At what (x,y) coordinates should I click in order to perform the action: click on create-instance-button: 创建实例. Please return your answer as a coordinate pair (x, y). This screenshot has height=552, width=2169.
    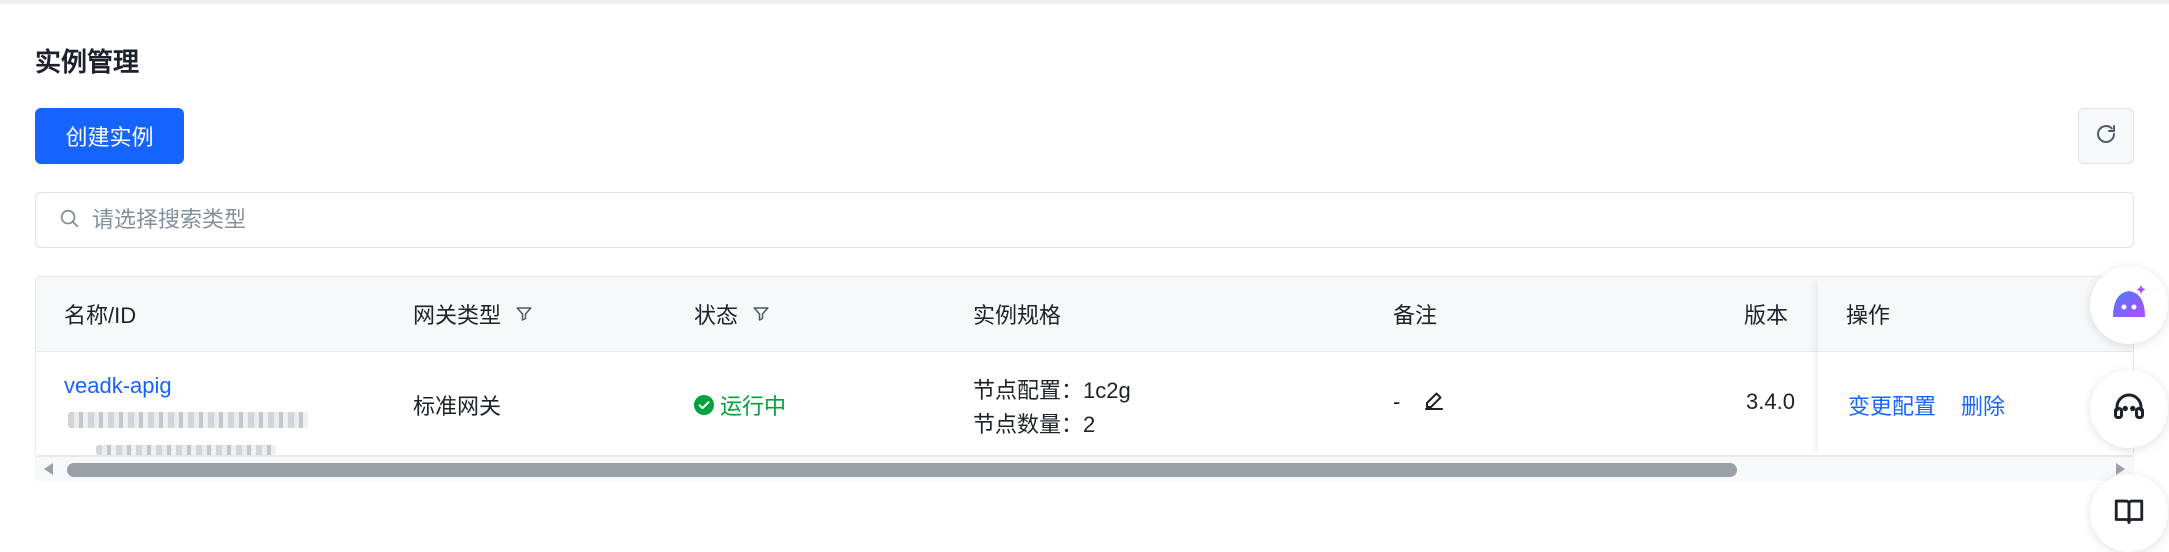
    Looking at the image, I should click on (109, 136).